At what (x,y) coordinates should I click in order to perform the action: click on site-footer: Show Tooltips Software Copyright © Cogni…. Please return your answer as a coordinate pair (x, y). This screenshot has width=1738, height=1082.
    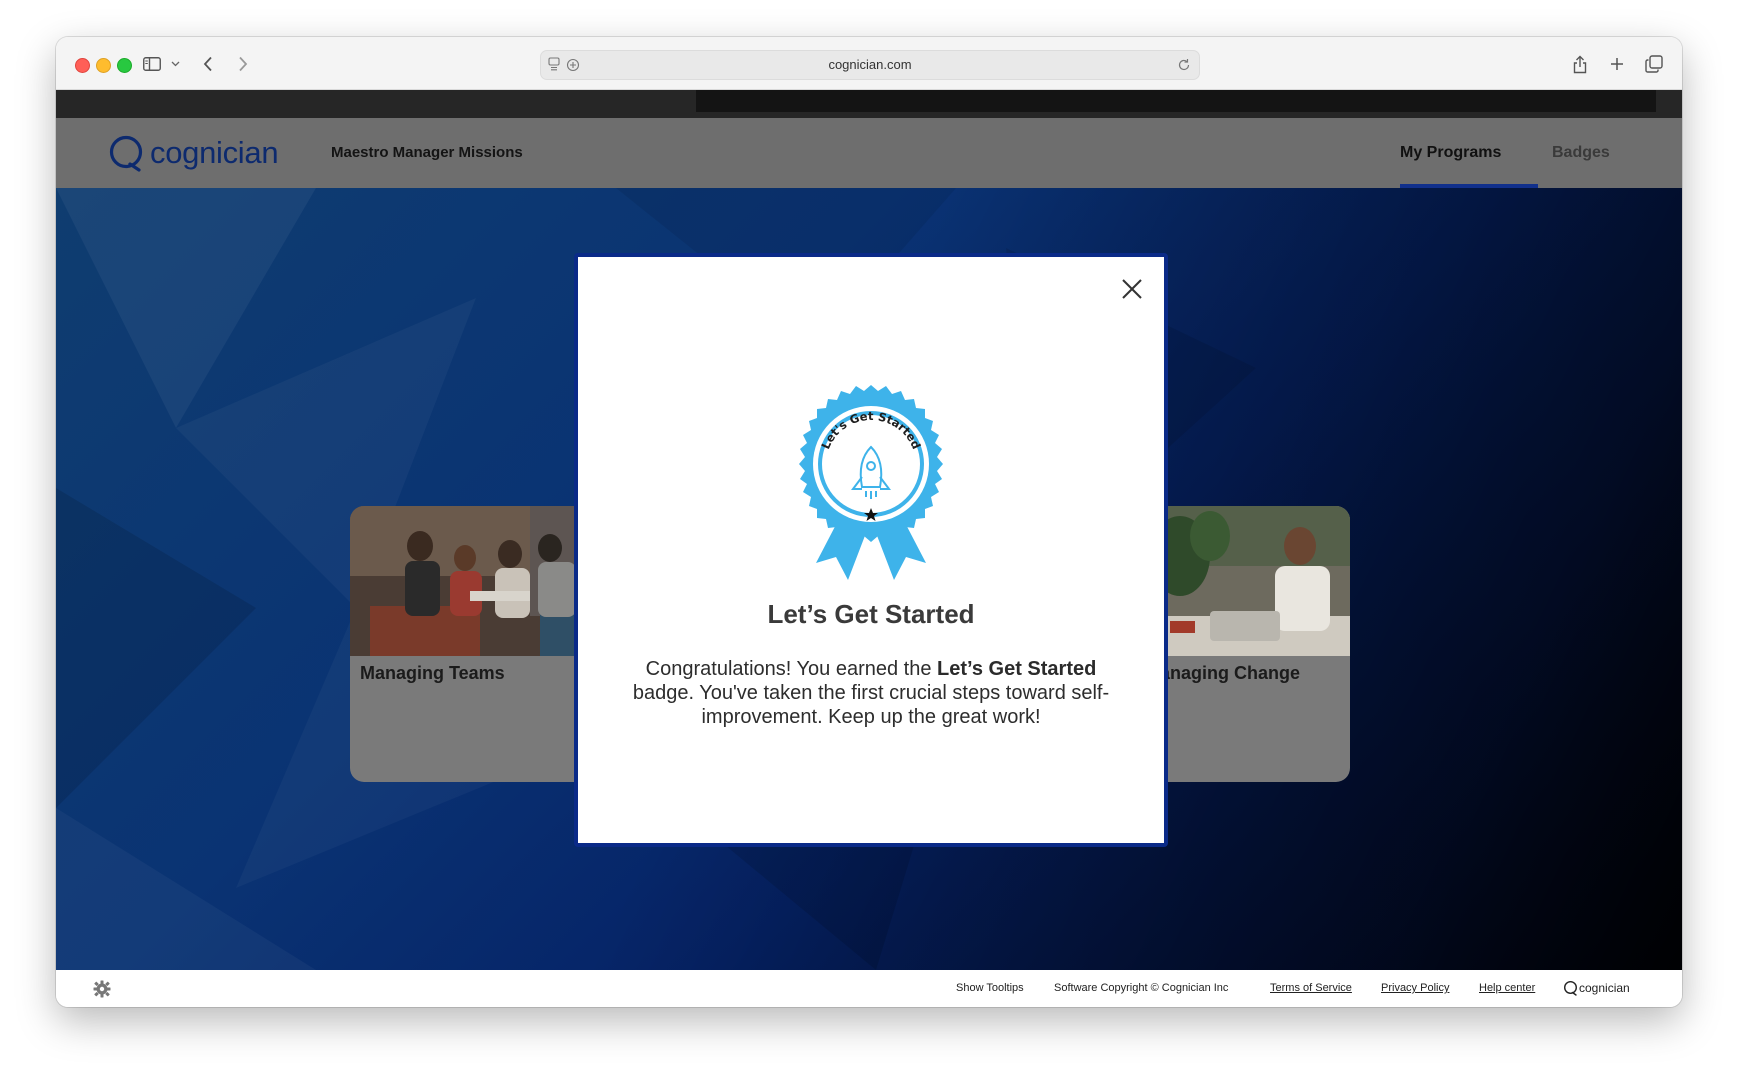
    Looking at the image, I should click on (869, 988).